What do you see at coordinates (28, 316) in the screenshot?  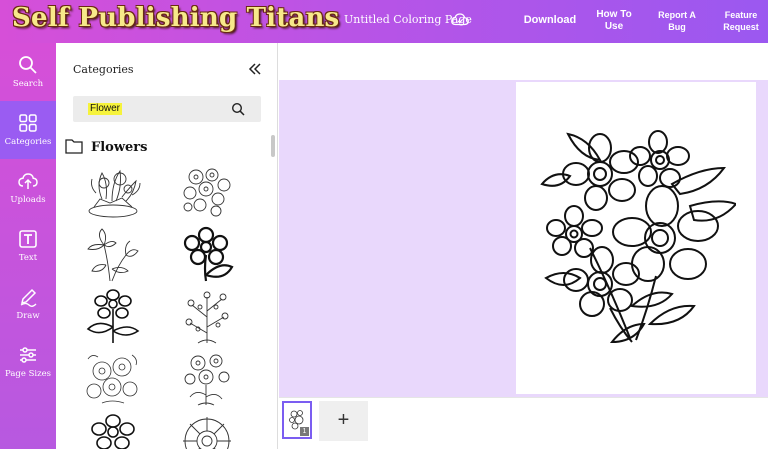 I see `rail-label: Draw` at bounding box center [28, 316].